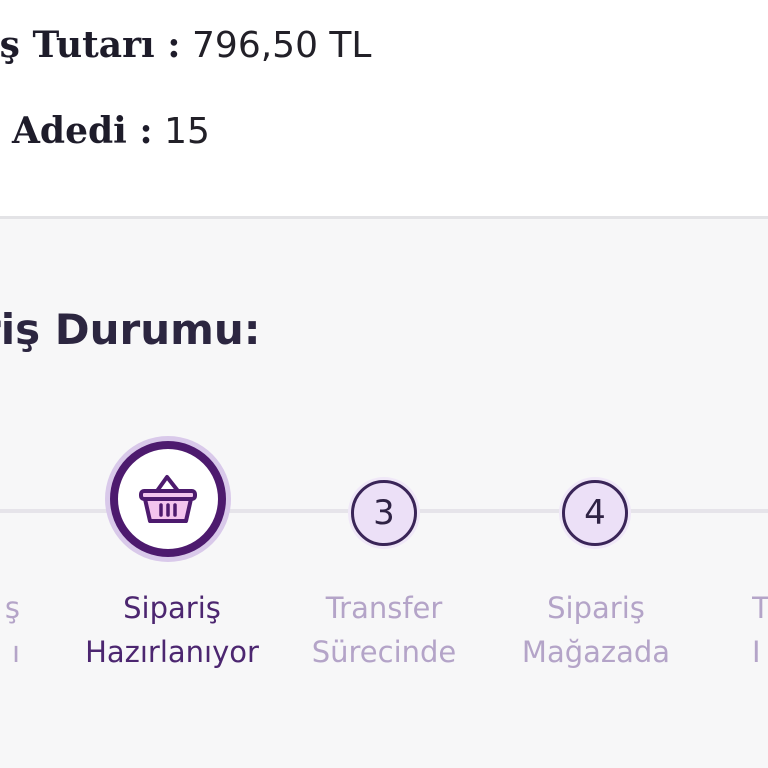 The width and height of the screenshot is (768, 768). I want to click on order-total-row: iş Tutarı : 796,50 TL, so click(185, 45).